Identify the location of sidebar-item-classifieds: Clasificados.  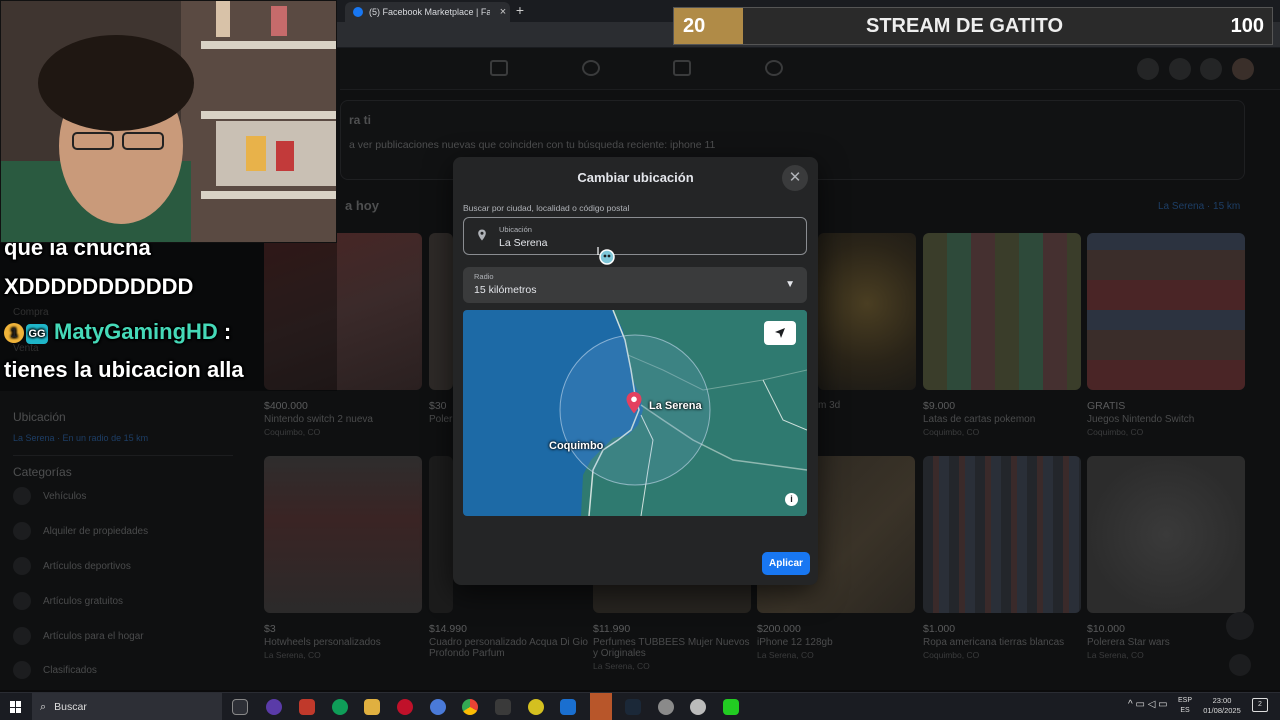
(55, 670).